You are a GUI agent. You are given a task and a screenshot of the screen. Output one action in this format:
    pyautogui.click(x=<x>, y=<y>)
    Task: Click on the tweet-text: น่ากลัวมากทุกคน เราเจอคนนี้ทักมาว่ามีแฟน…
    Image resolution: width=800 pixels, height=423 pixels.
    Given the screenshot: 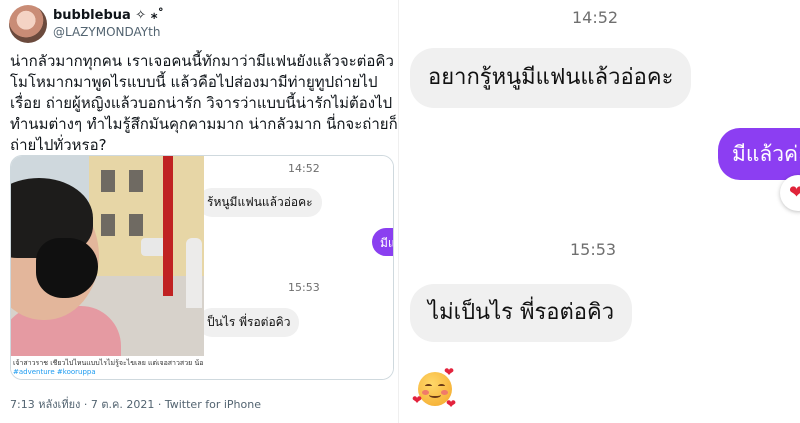 What is the action you would take?
    pyautogui.click(x=204, y=103)
    